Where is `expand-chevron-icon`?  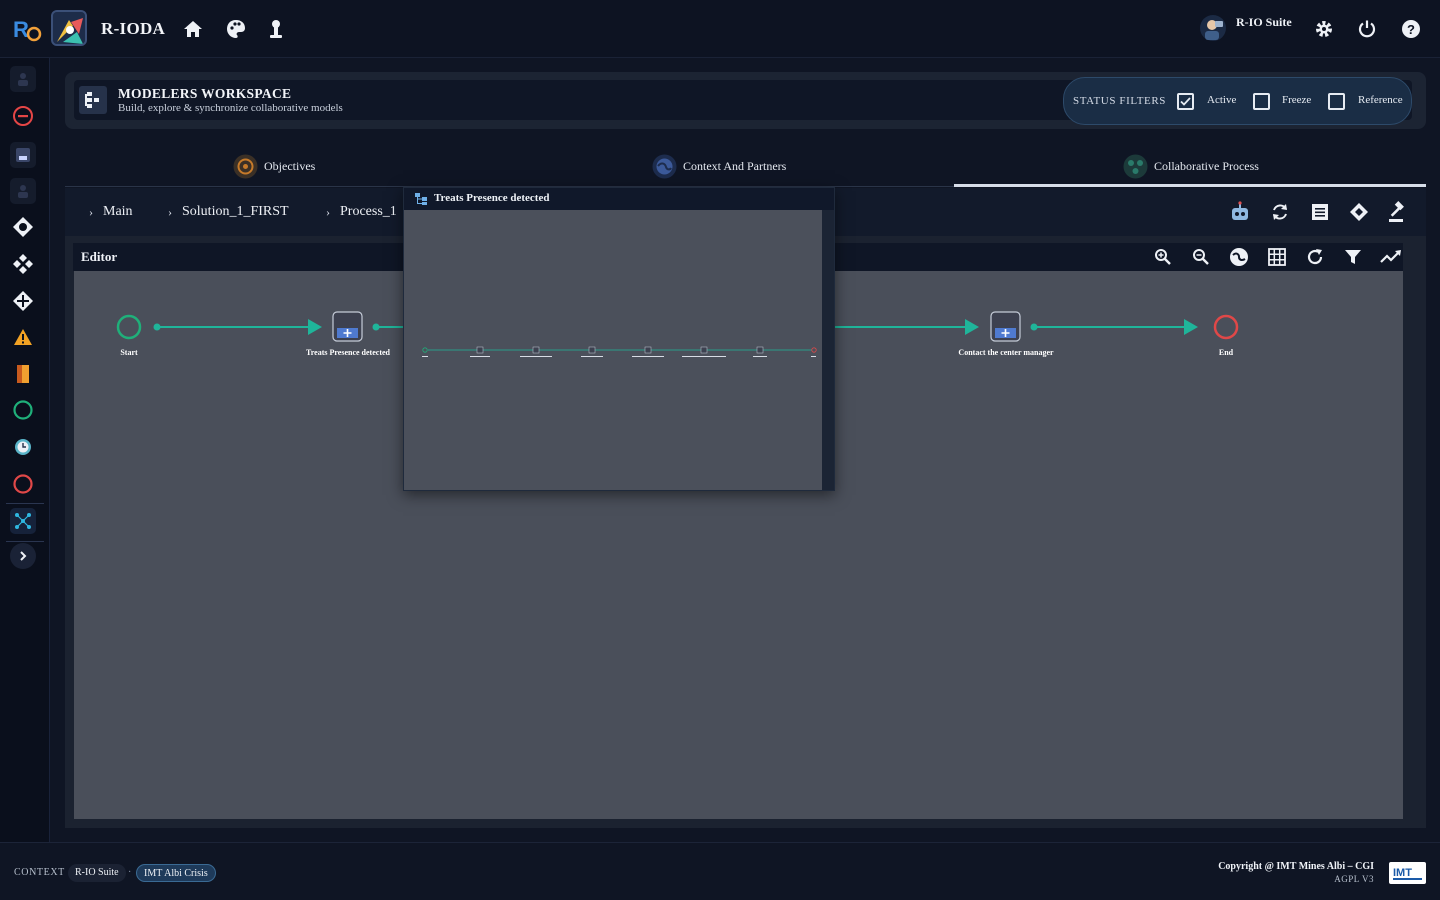 expand-chevron-icon is located at coordinates (23, 556).